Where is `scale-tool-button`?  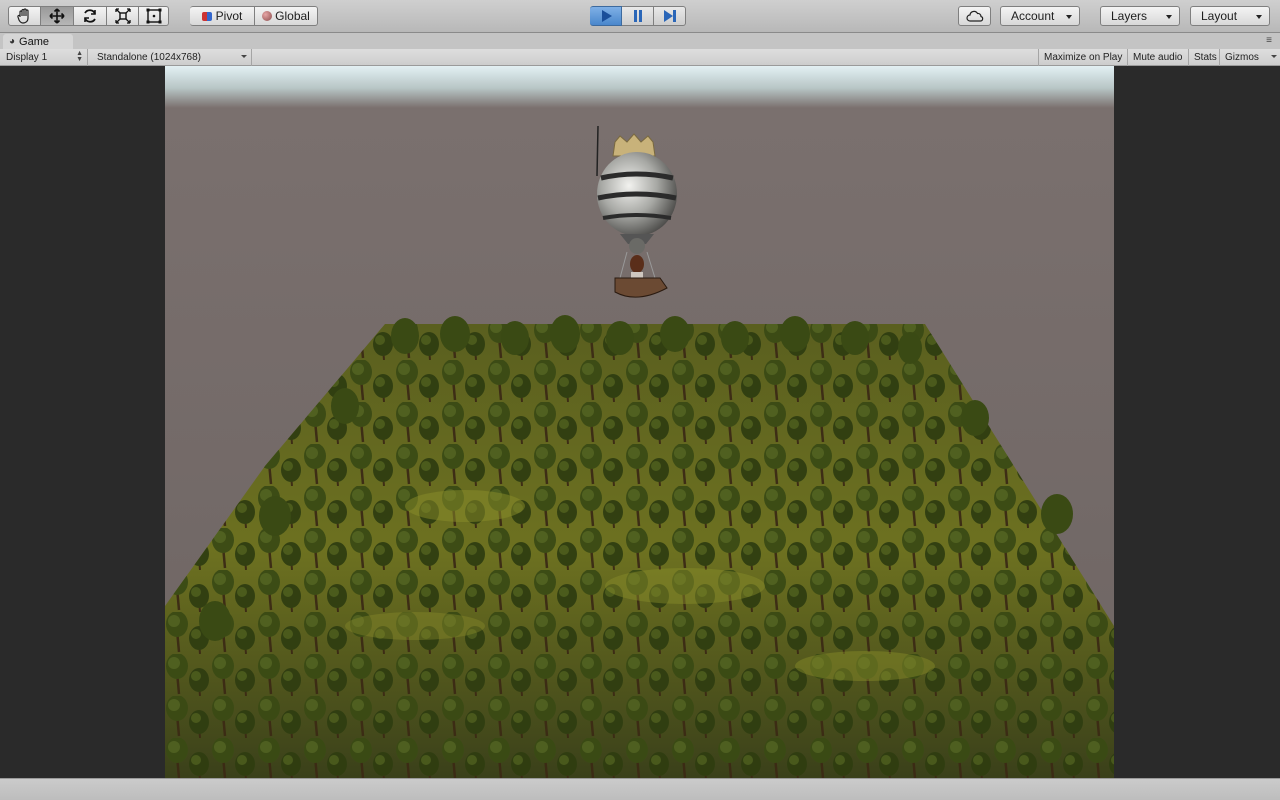
scale-tool-button is located at coordinates (123, 16).